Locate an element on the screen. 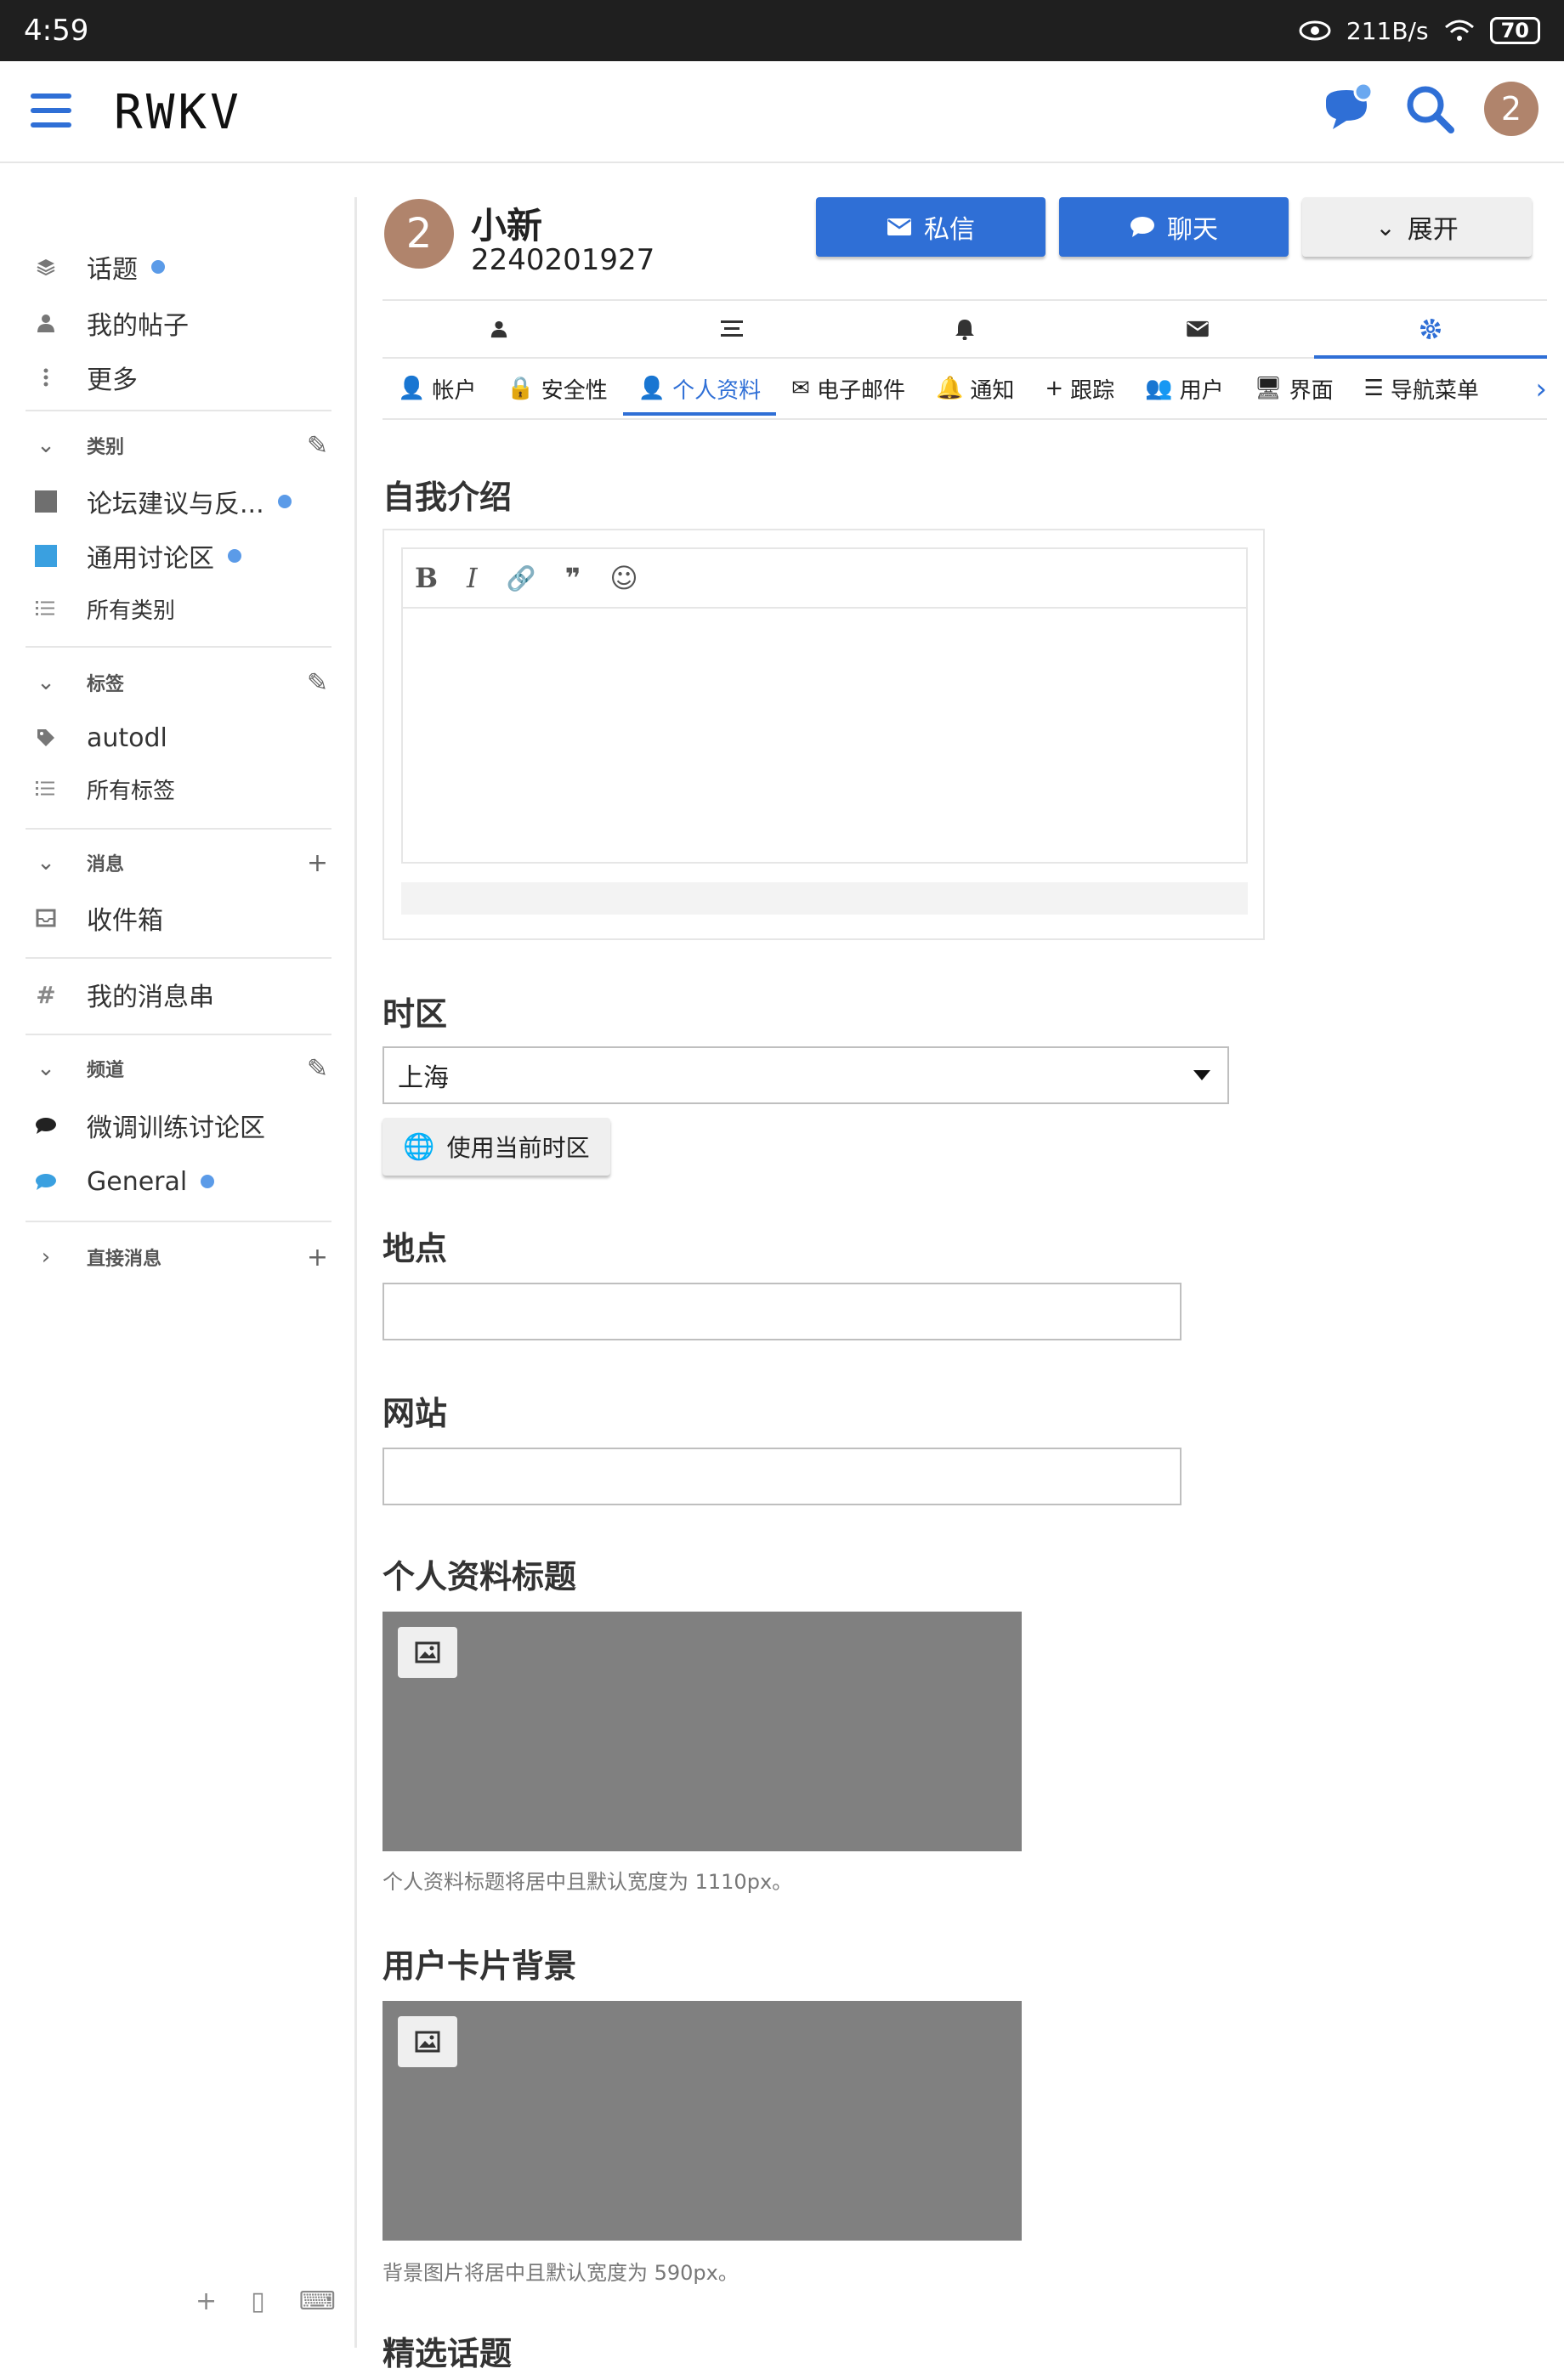 This screenshot has height=2380, width=1564. sidebar-item-channel-finetune: 微调训练讨论区 is located at coordinates (179, 1125).